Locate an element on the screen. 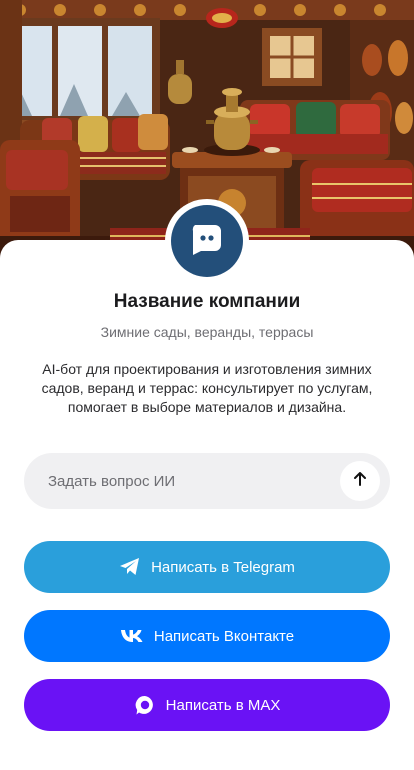  company-avatar-ring is located at coordinates (207, 241).